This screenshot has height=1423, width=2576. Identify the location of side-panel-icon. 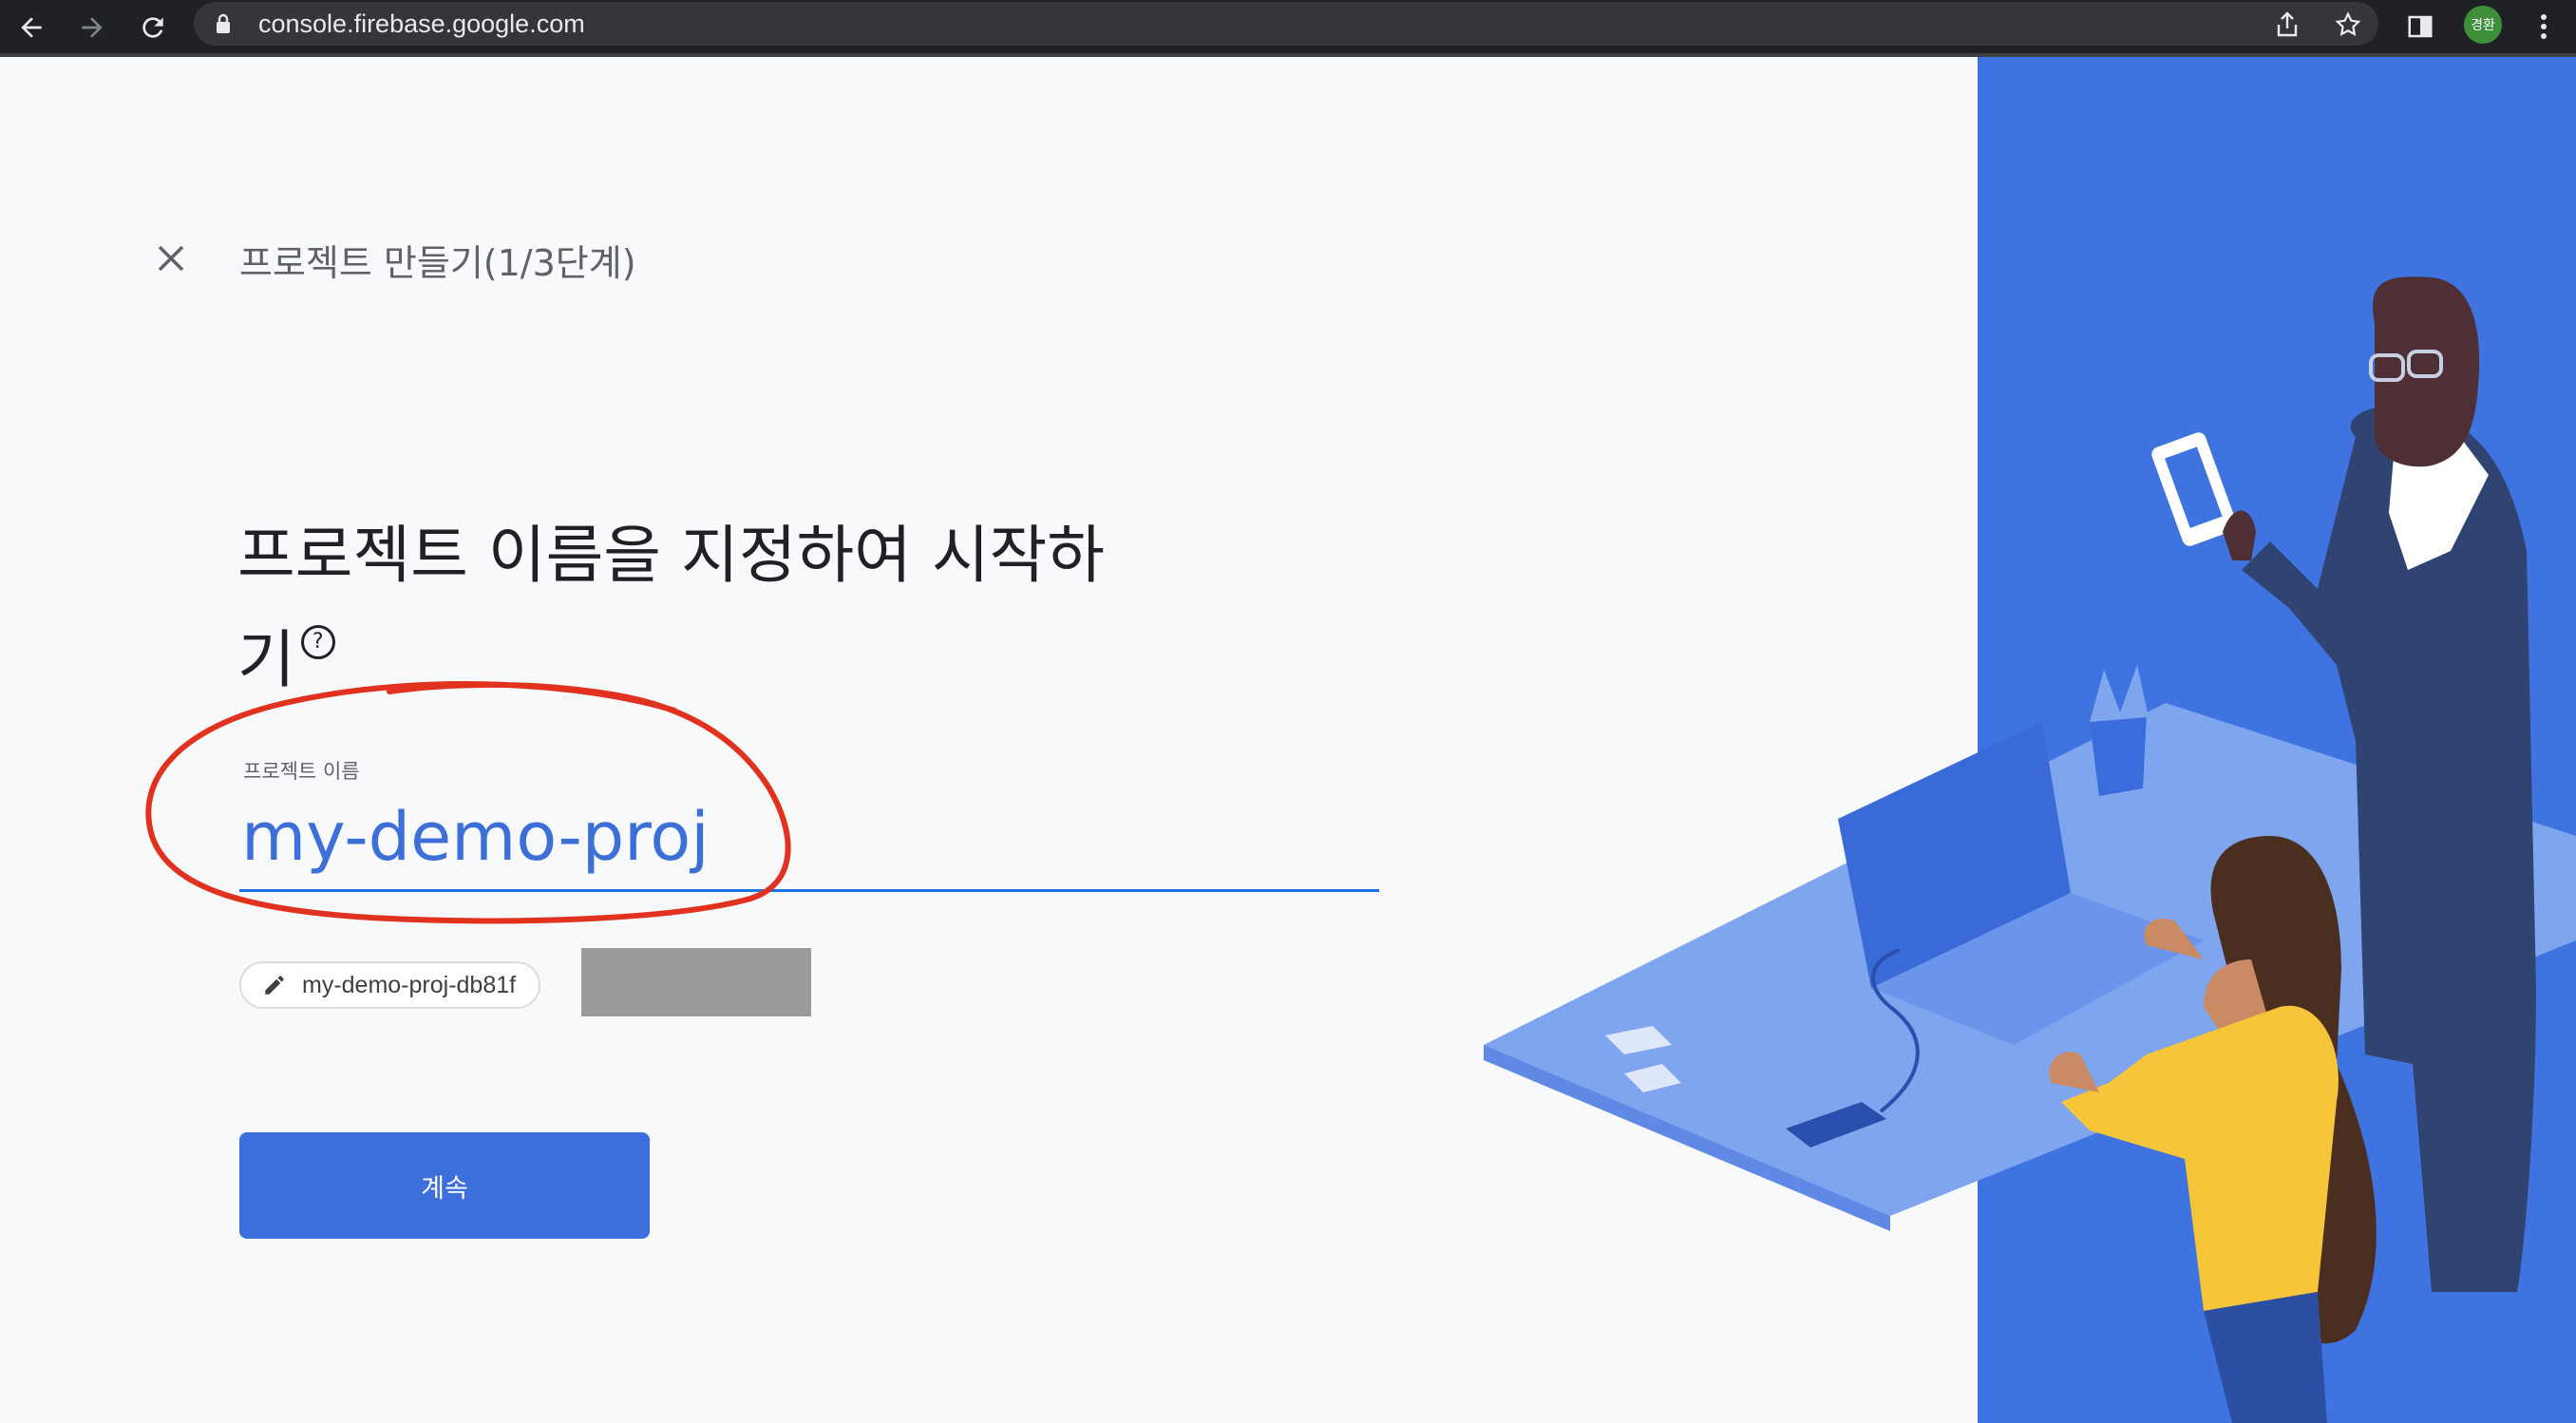
(2420, 26).